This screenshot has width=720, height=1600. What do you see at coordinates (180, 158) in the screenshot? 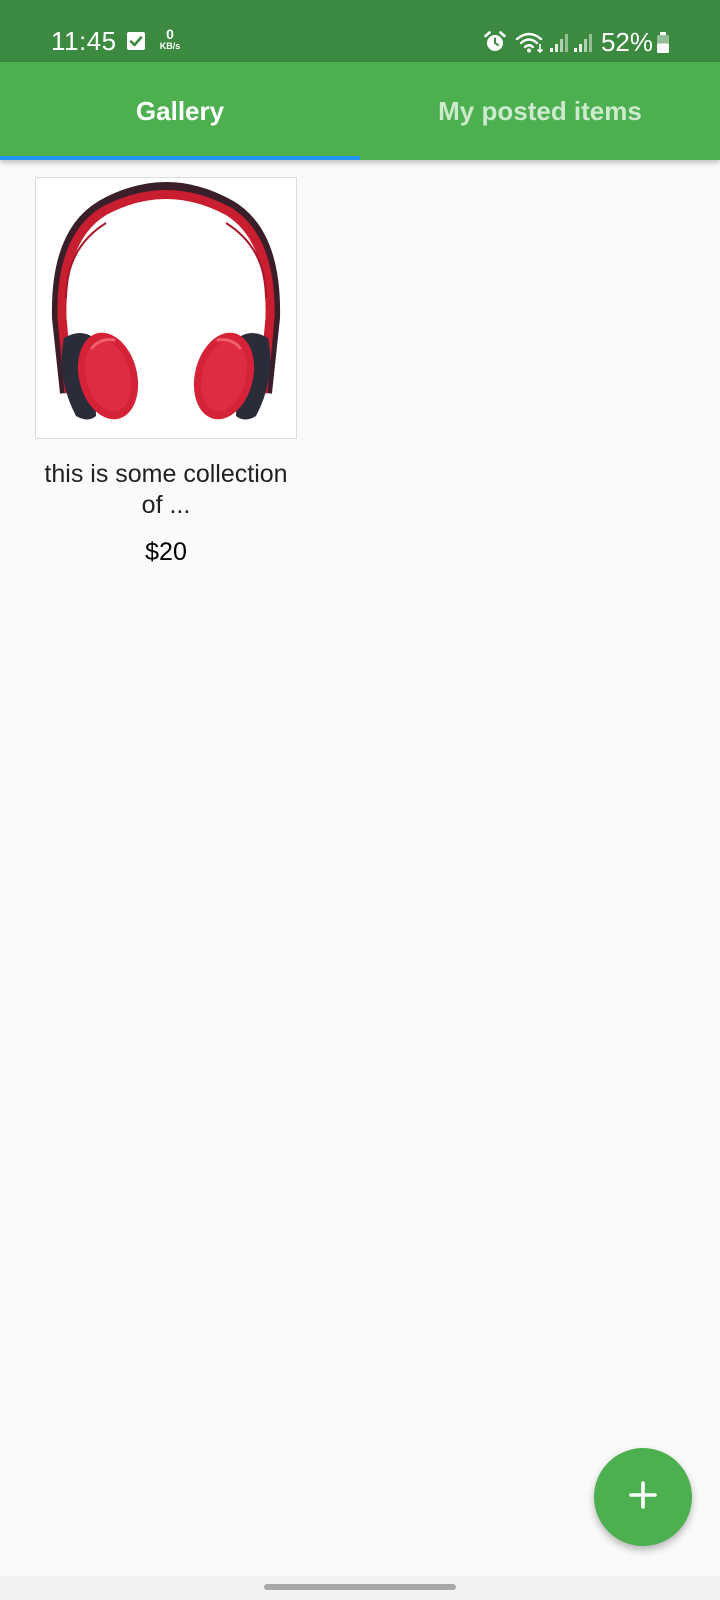
I see `tab-indicator` at bounding box center [180, 158].